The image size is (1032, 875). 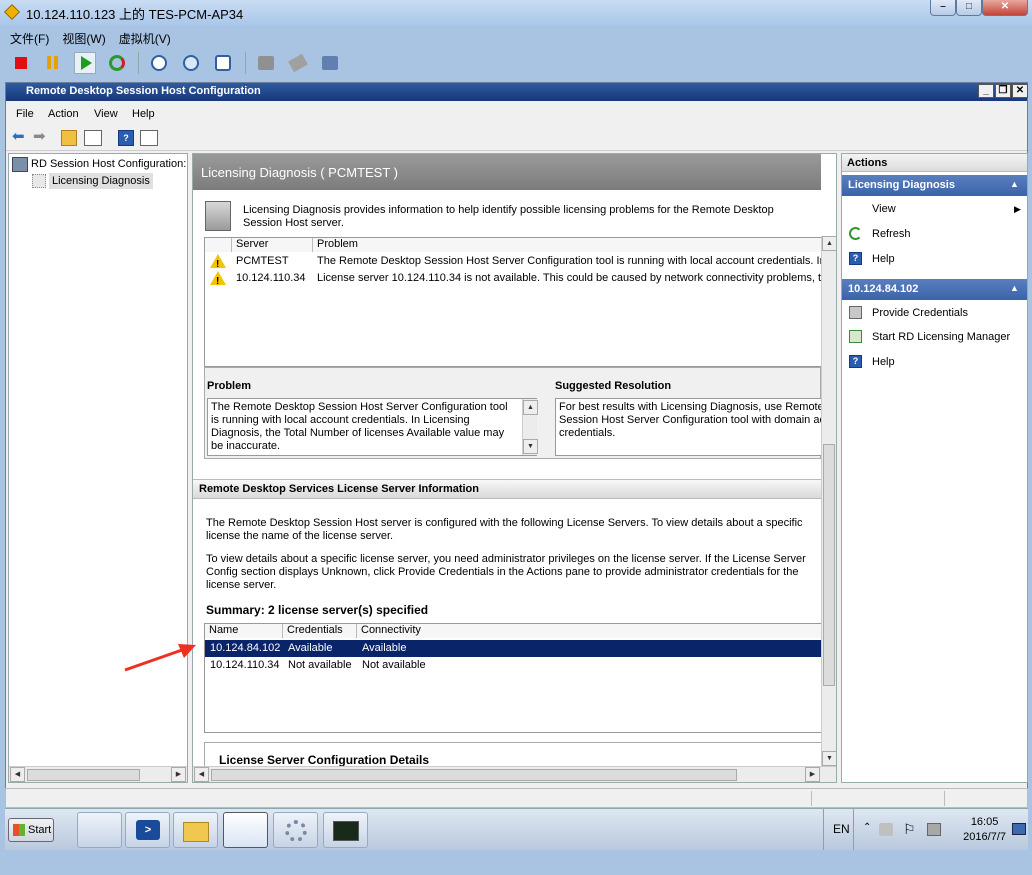 What do you see at coordinates (886, 829) in the screenshot?
I see `network-warning-icon` at bounding box center [886, 829].